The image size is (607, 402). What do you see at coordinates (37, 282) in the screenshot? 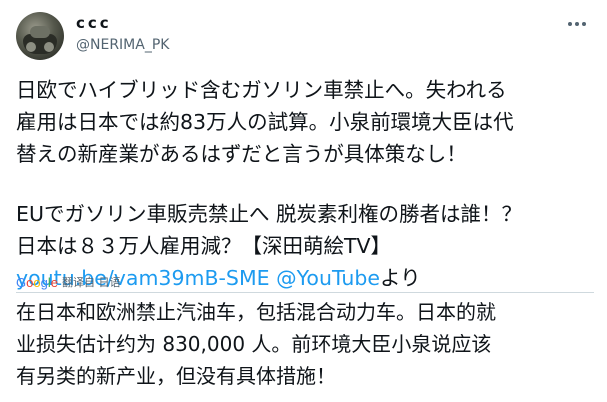
I see `google-logo: Google` at bounding box center [37, 282].